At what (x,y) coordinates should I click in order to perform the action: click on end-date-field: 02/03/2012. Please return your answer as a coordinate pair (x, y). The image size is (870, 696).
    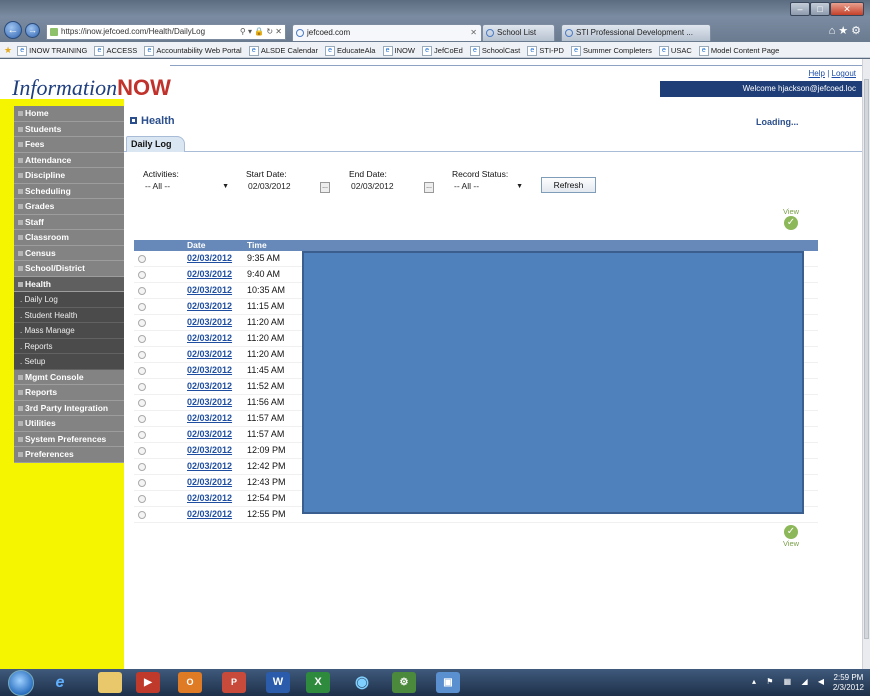
    Looking at the image, I should click on (384, 187).